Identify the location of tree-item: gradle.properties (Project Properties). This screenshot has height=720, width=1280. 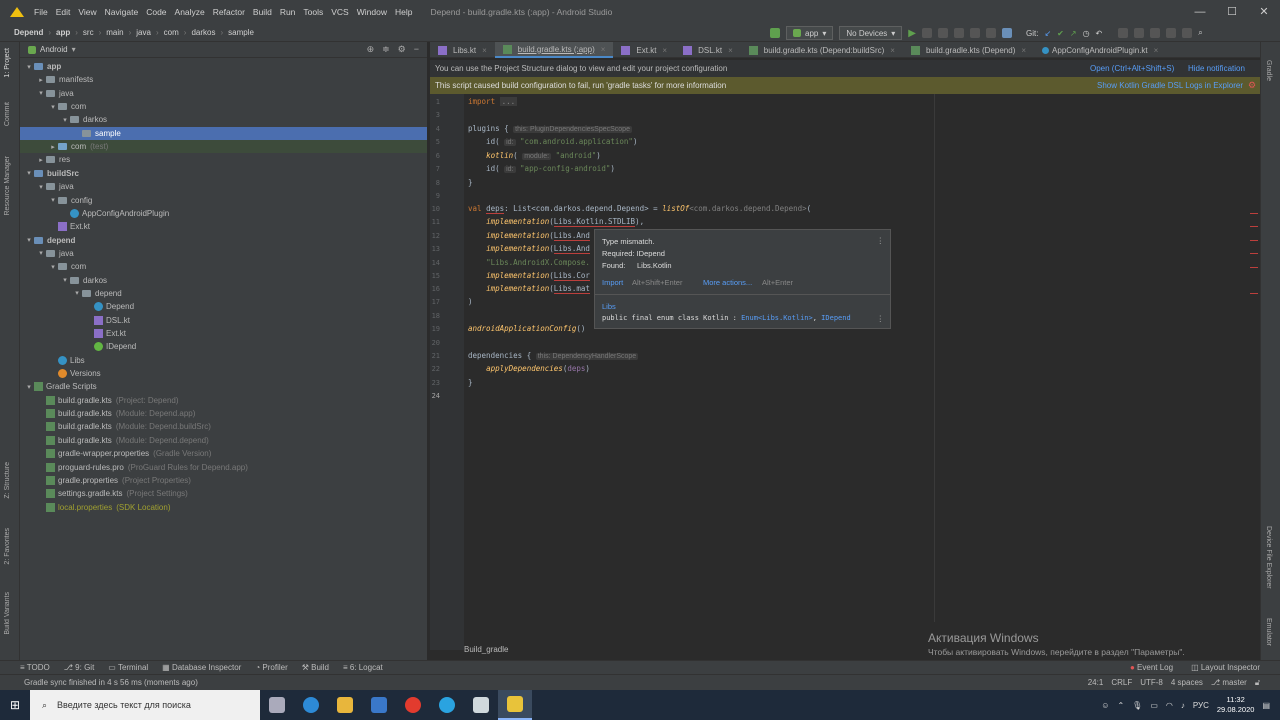
(223, 480).